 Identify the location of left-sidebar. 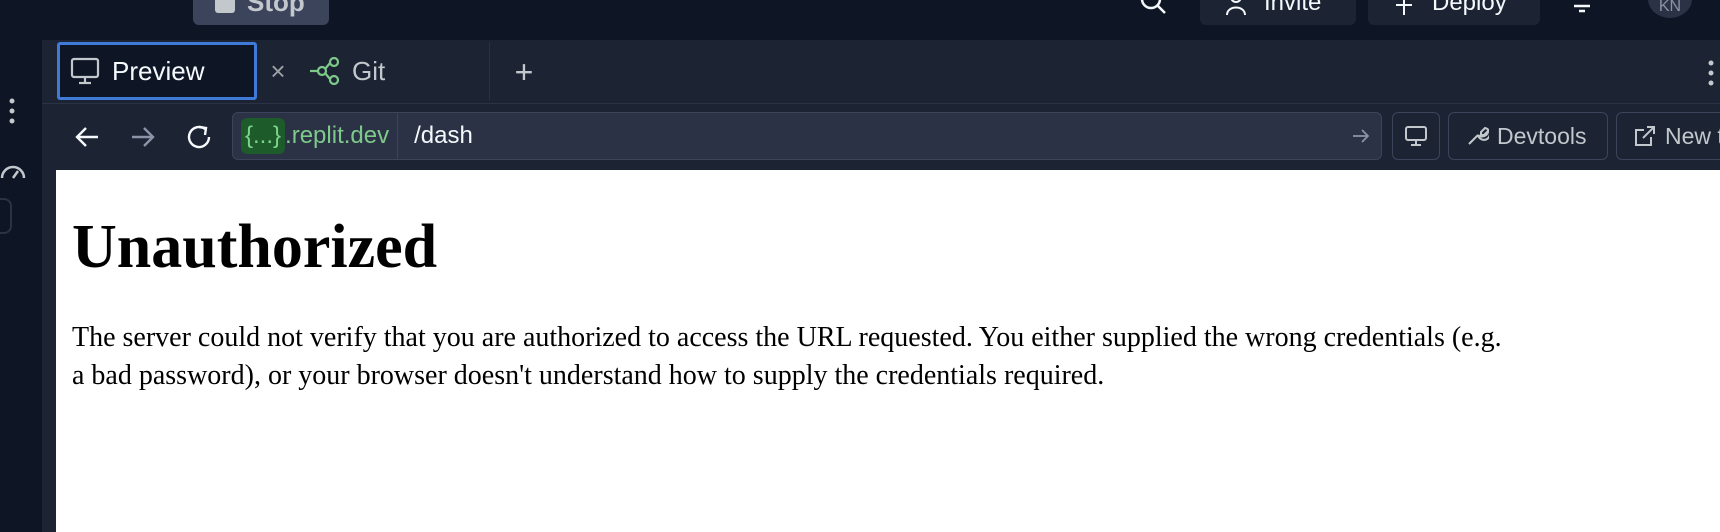
(21, 286).